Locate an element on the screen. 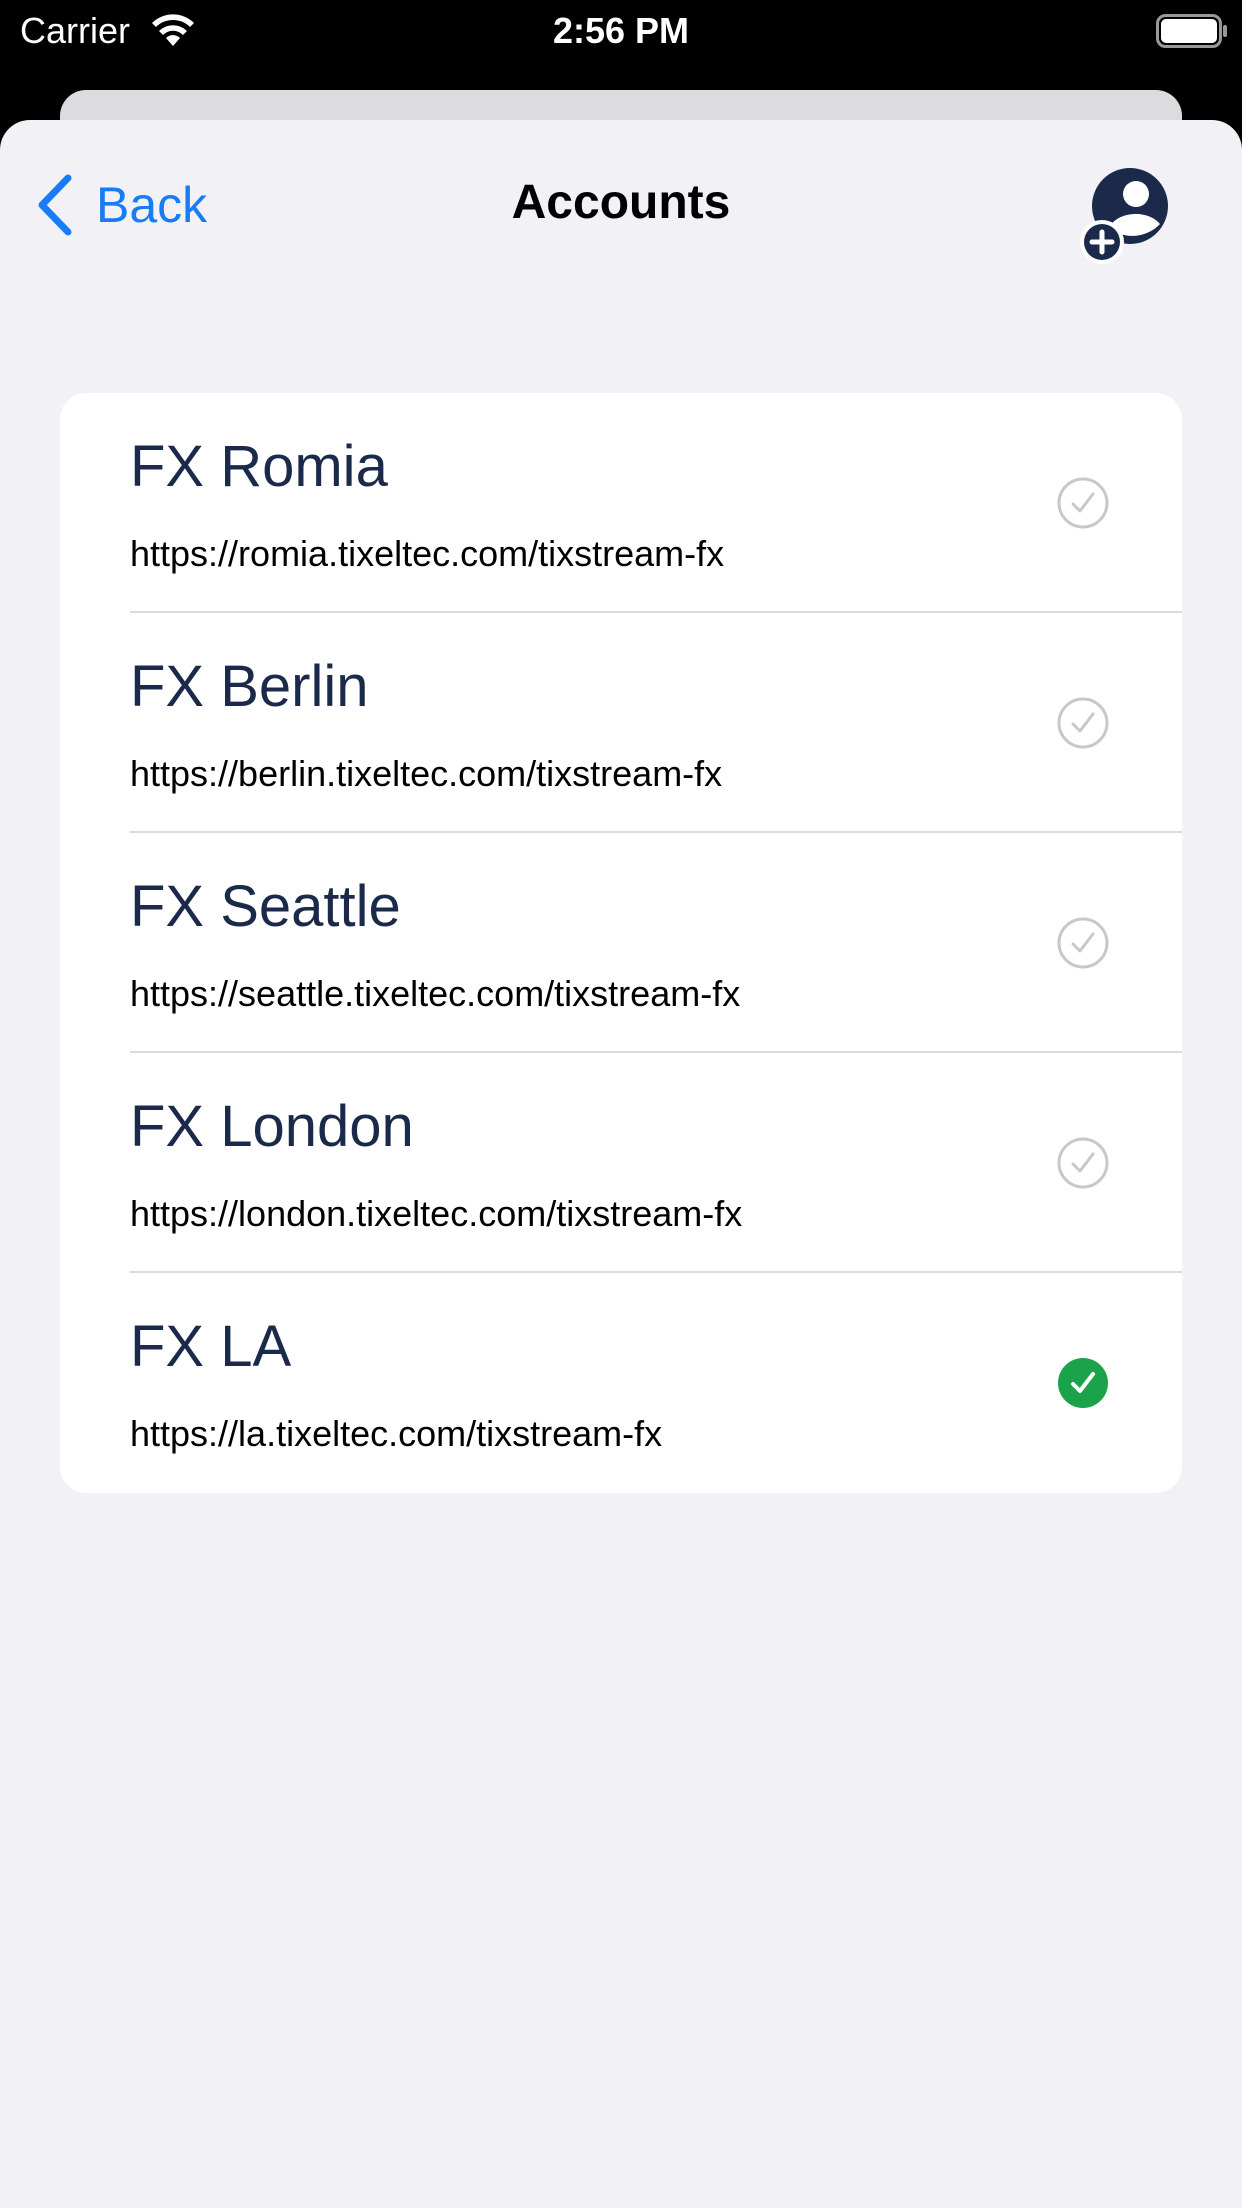 The width and height of the screenshot is (1242, 2208). page-title: Accounts is located at coordinates (621, 202).